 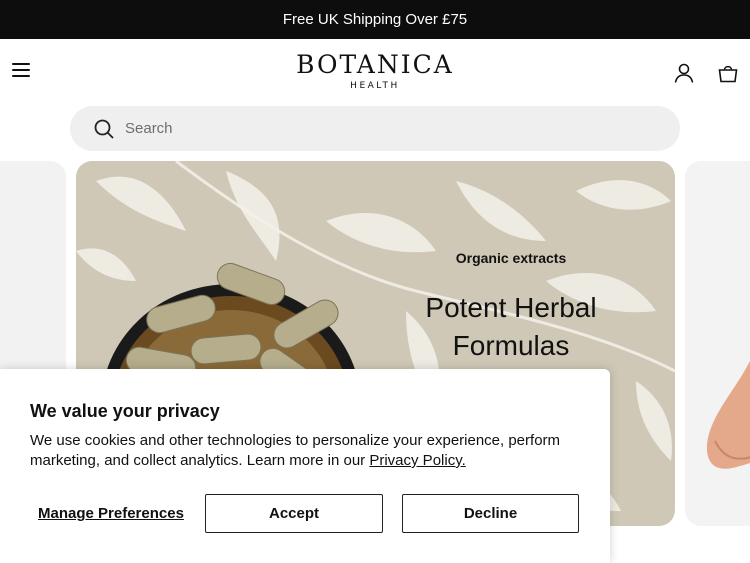 I want to click on logo-subtitle: HEALTH, so click(x=375, y=86).